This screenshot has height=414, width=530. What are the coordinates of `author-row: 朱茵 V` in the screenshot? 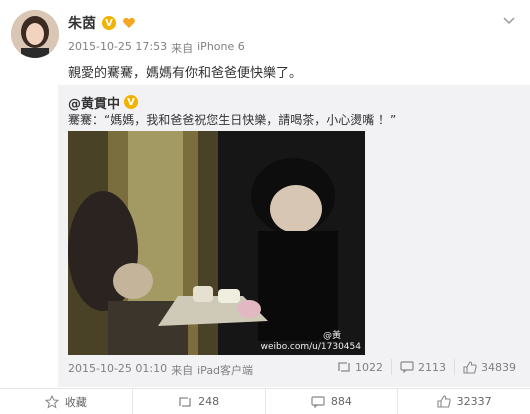 It's located at (102, 23).